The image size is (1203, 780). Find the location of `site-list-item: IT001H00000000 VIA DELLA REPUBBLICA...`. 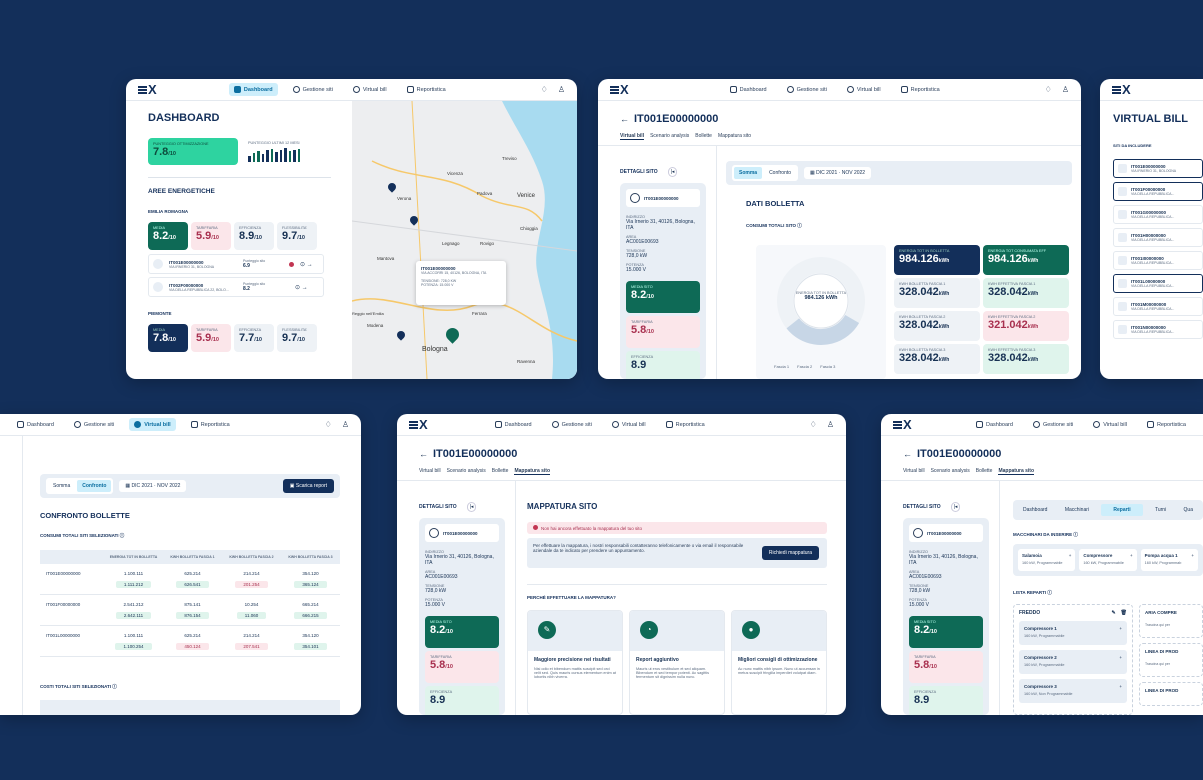

site-list-item: IT001H00000000 VIA DELLA REPUBBLICA... is located at coordinates (1158, 237).